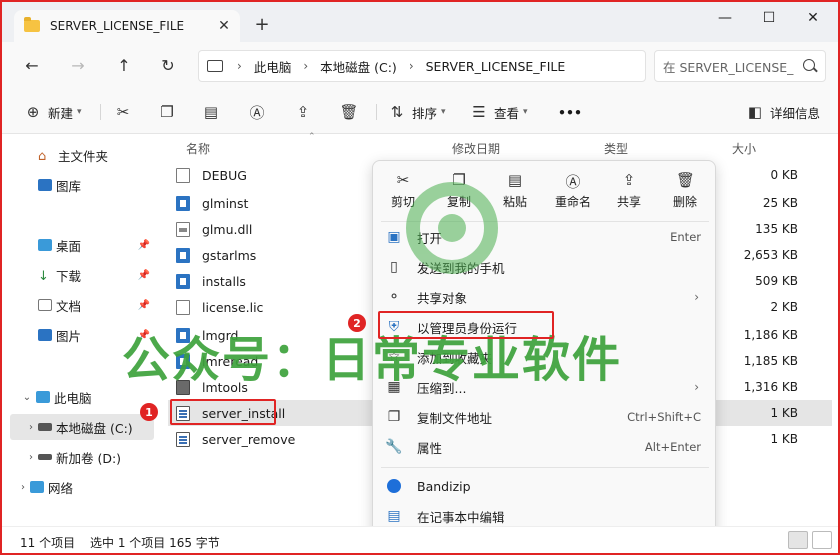  What do you see at coordinates (96, 245) in the screenshot?
I see `sidebar-item-desktop: 桌面 📌` at bounding box center [96, 245].